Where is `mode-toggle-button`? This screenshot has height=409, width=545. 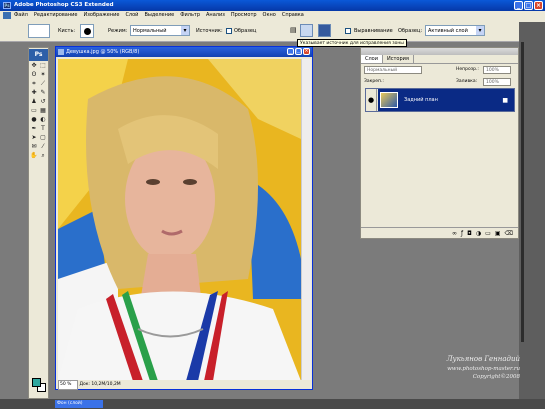
mode-toggle-button is located at coordinates (324, 30).